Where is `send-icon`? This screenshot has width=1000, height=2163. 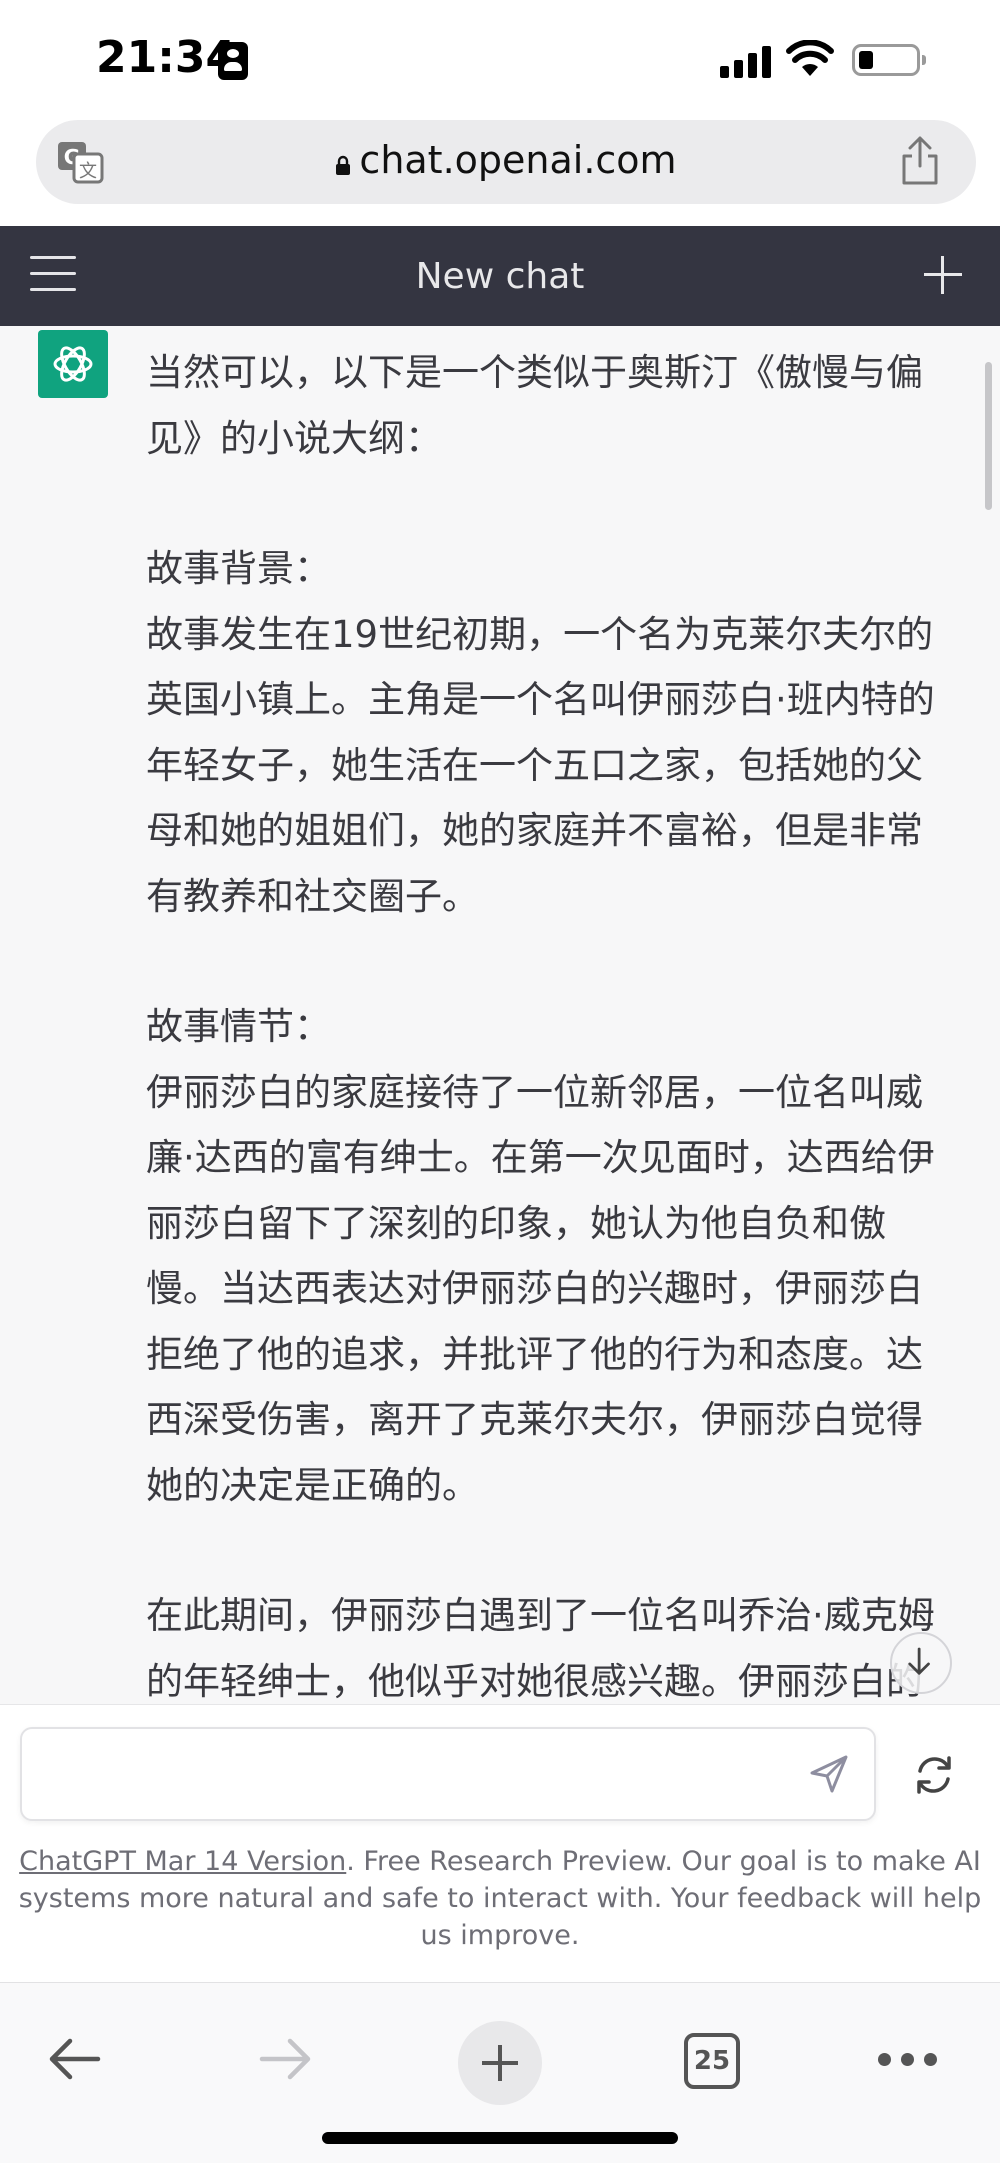 send-icon is located at coordinates (829, 1774).